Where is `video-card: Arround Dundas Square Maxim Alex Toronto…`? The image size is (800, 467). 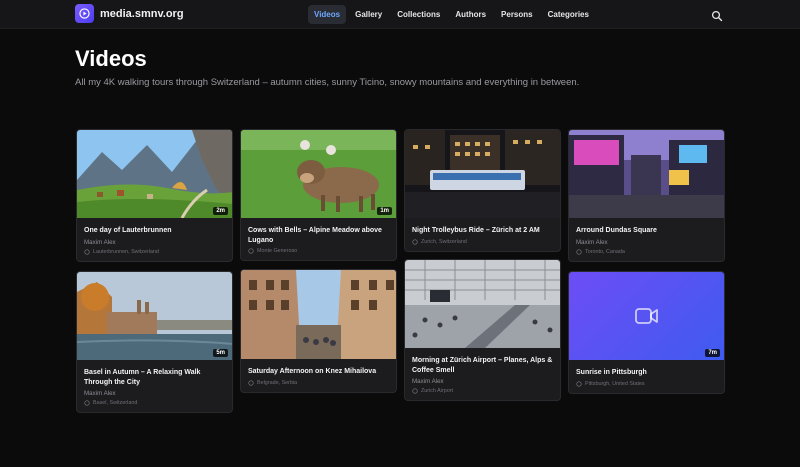
video-card: Arround Dundas Square Maxim Alex Toronto… is located at coordinates (646, 195).